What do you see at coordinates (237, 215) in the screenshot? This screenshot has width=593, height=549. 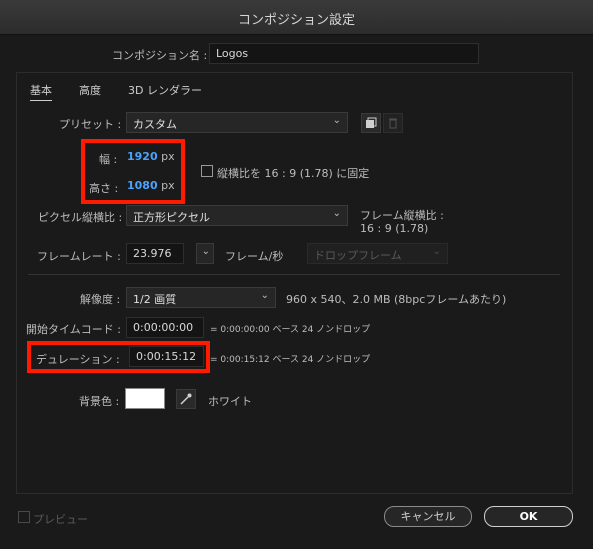 I see `pixel-aspect-dropdown: 正方形ピクセル ⌄` at bounding box center [237, 215].